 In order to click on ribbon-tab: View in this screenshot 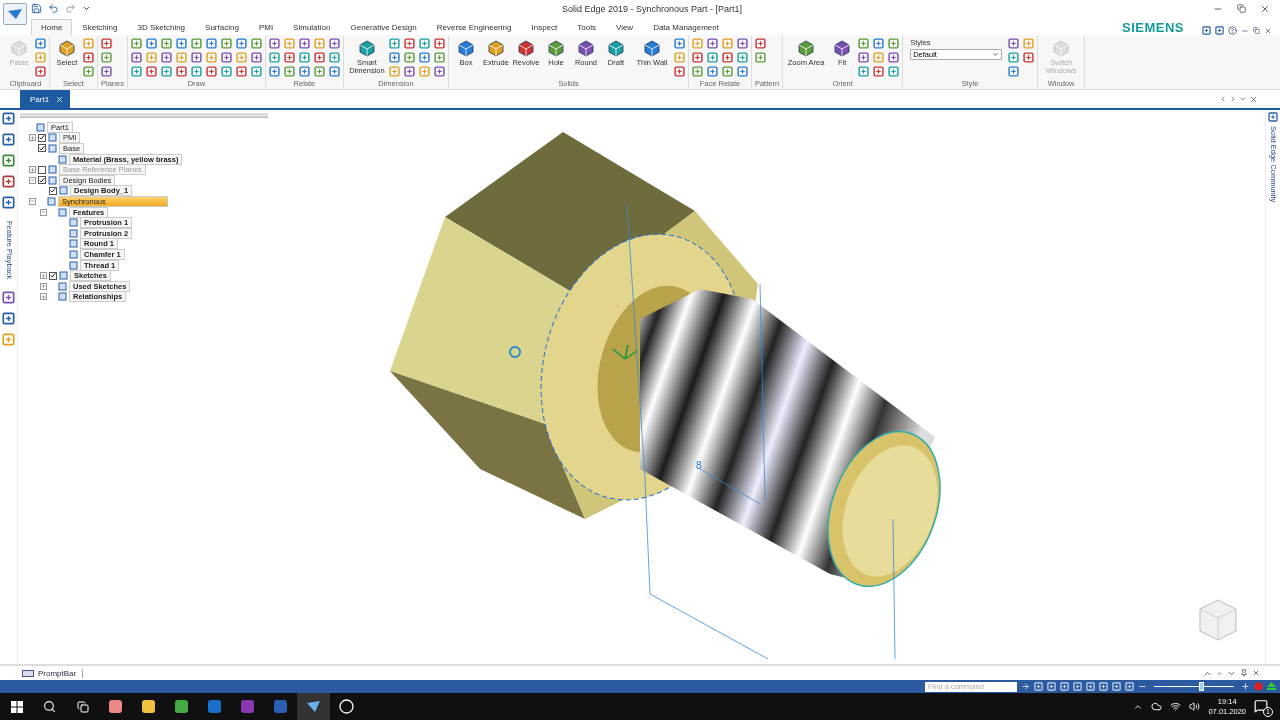, I will do `click(624, 27)`.